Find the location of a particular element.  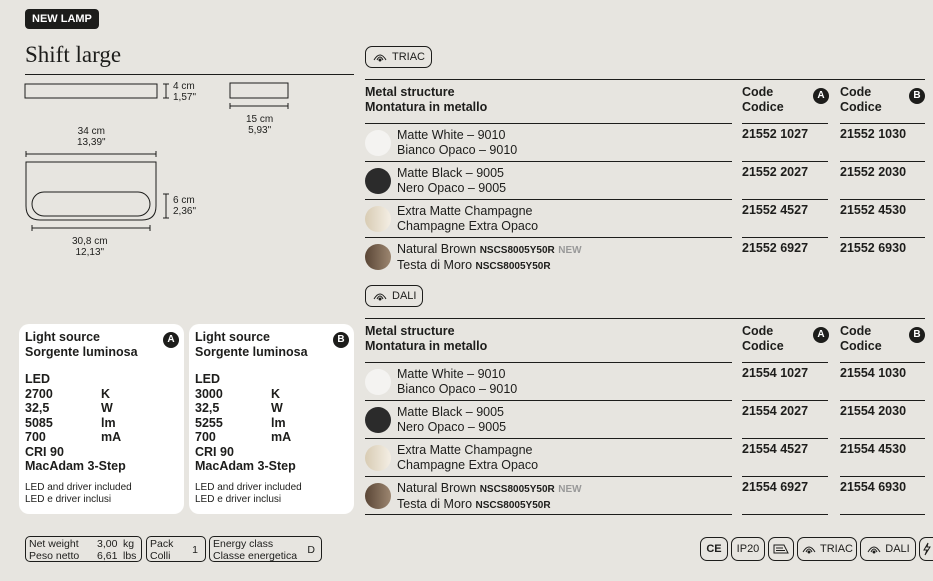

ce-icon: CE is located at coordinates (714, 549).